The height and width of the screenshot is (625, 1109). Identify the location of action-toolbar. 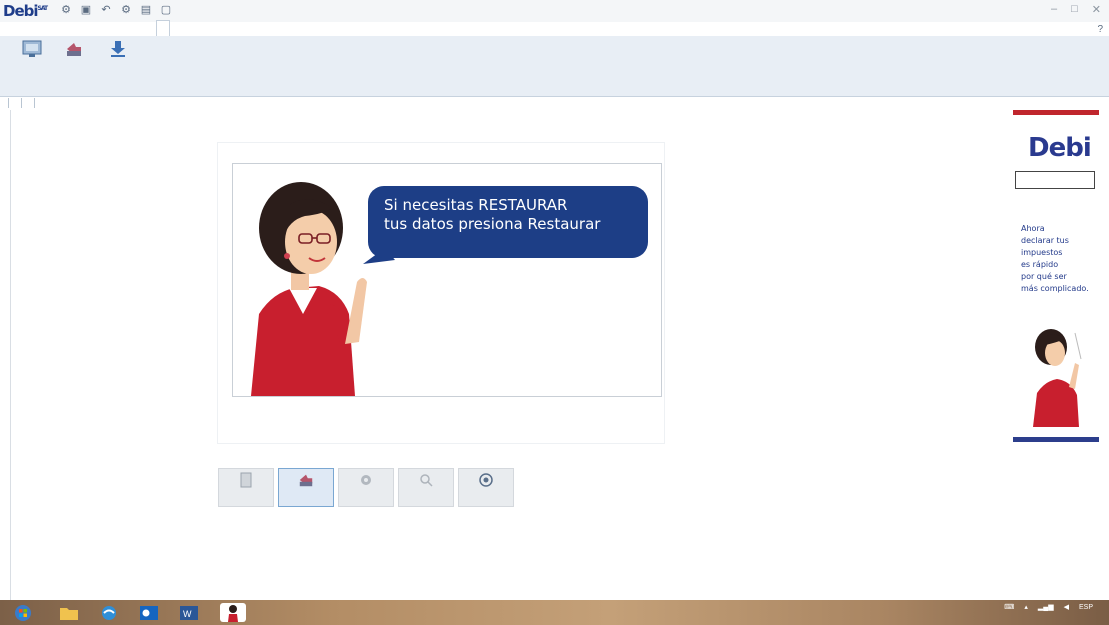
(366, 487).